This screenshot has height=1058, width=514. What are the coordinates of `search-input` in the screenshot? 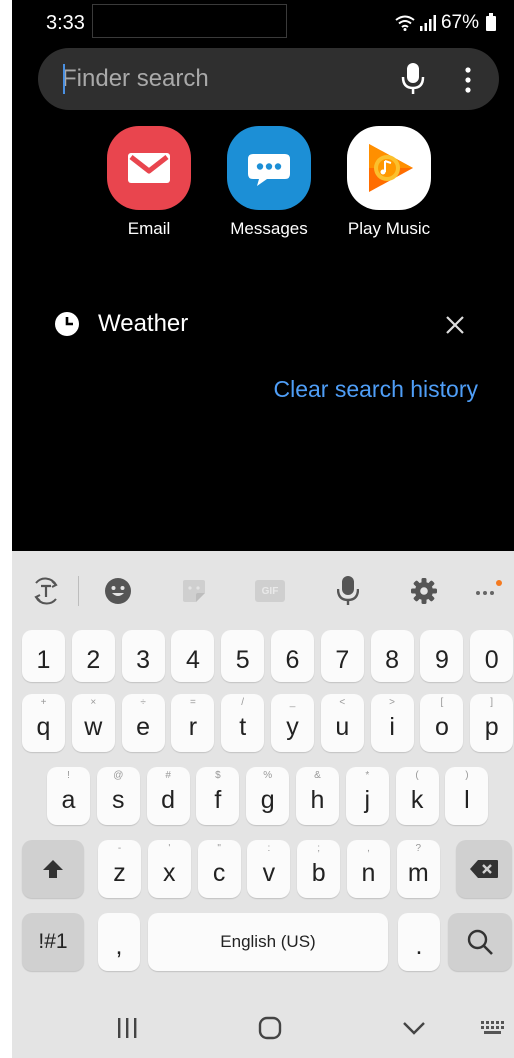 It's located at (212, 79).